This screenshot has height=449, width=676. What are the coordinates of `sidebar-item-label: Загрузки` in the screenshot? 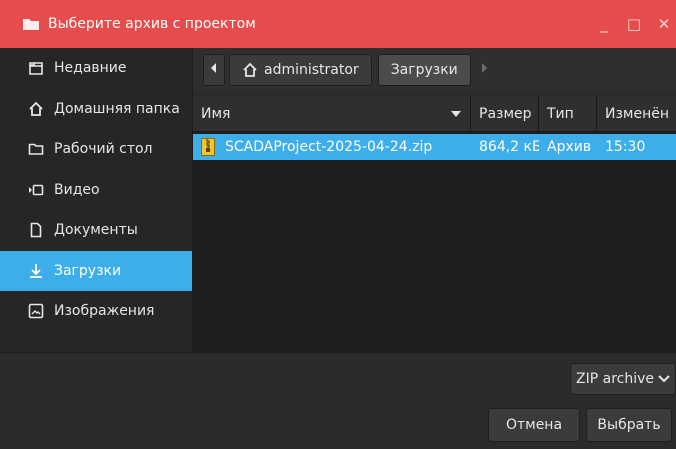 It's located at (88, 270).